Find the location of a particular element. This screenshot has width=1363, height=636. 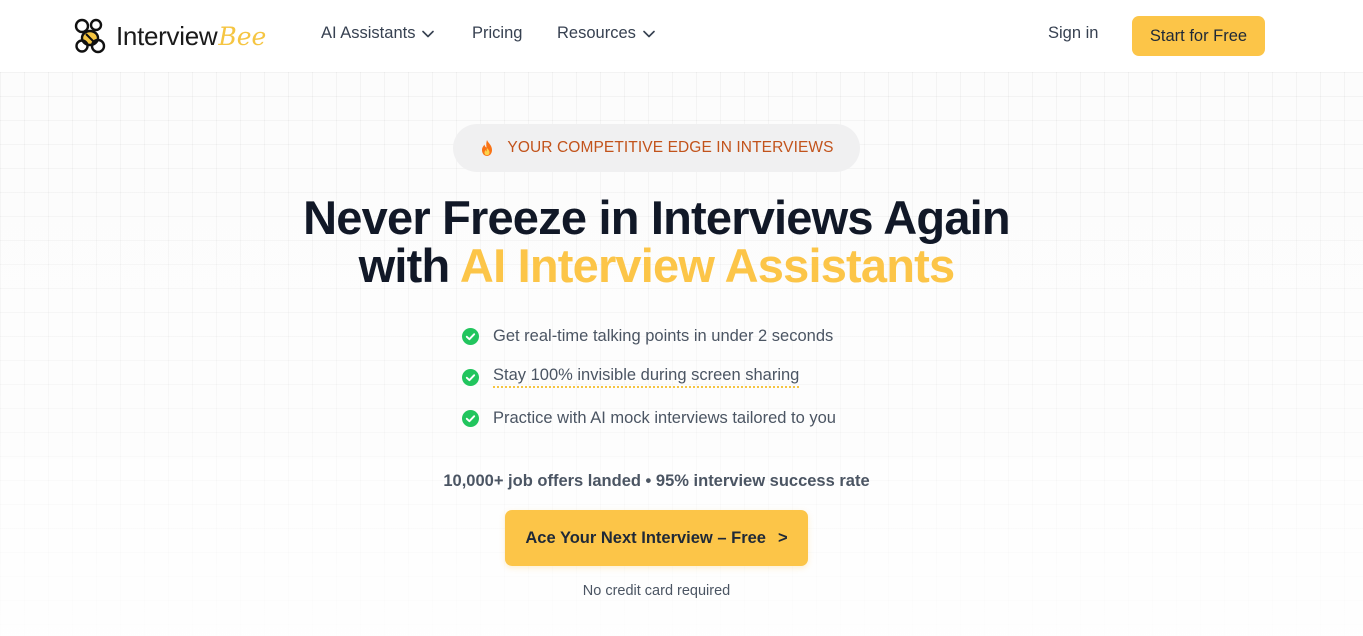

nav-item-resources: Resources is located at coordinates (606, 33).